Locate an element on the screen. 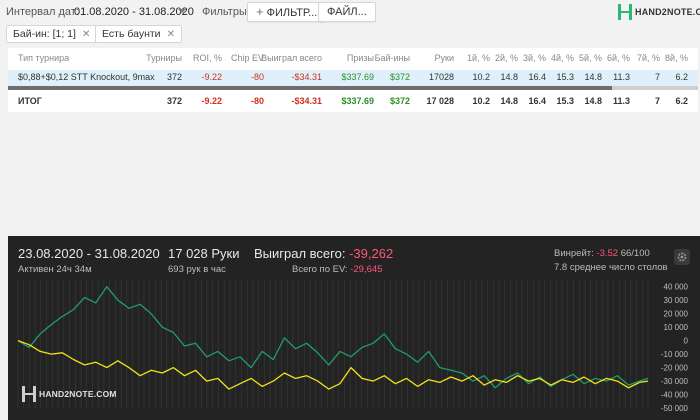  stats-date-range: 23.08.2020 - 31.08.2020 is located at coordinates (89, 253).